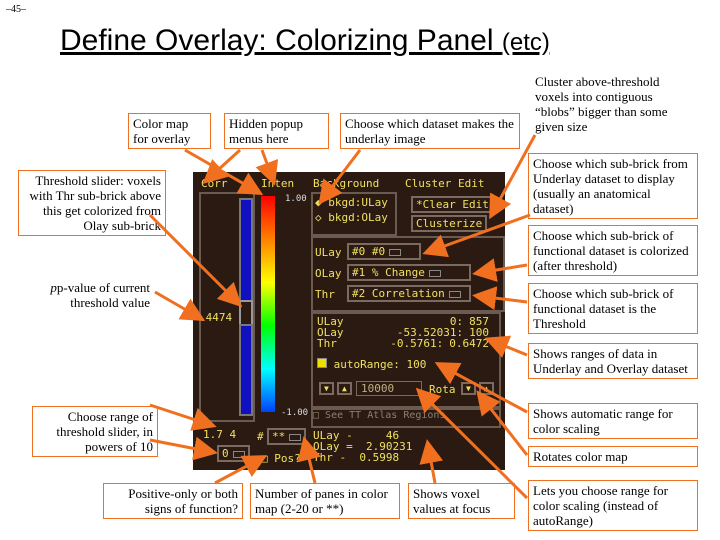  I want to click on range-row: Thr -0.5761: 0.6472, so click(403, 343).